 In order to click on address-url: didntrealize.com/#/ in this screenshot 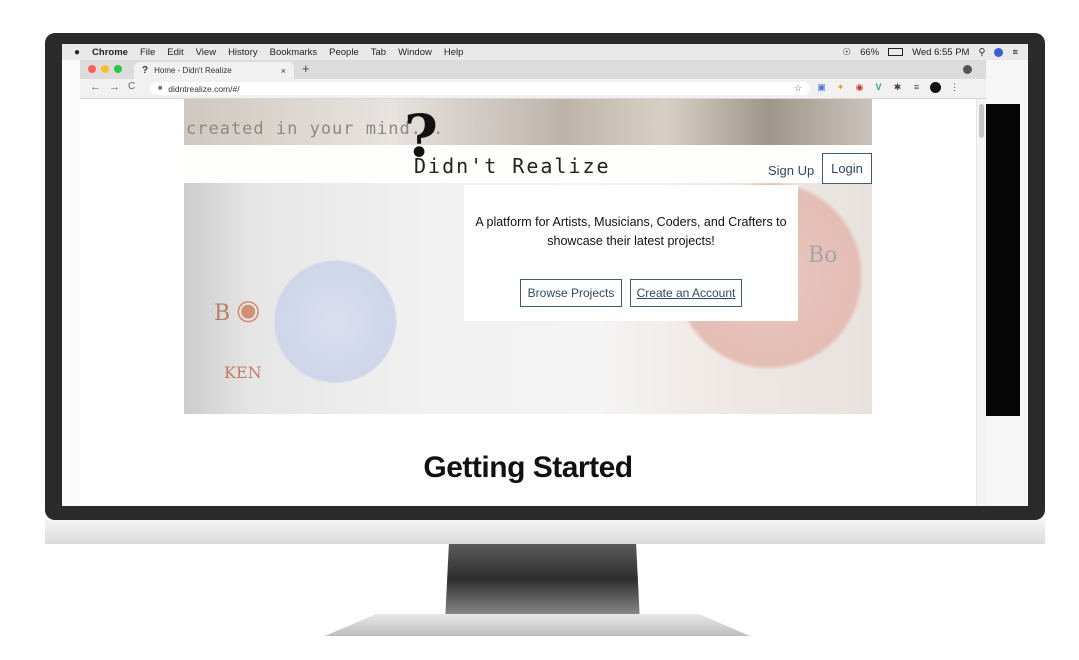, I will do `click(203, 89)`.